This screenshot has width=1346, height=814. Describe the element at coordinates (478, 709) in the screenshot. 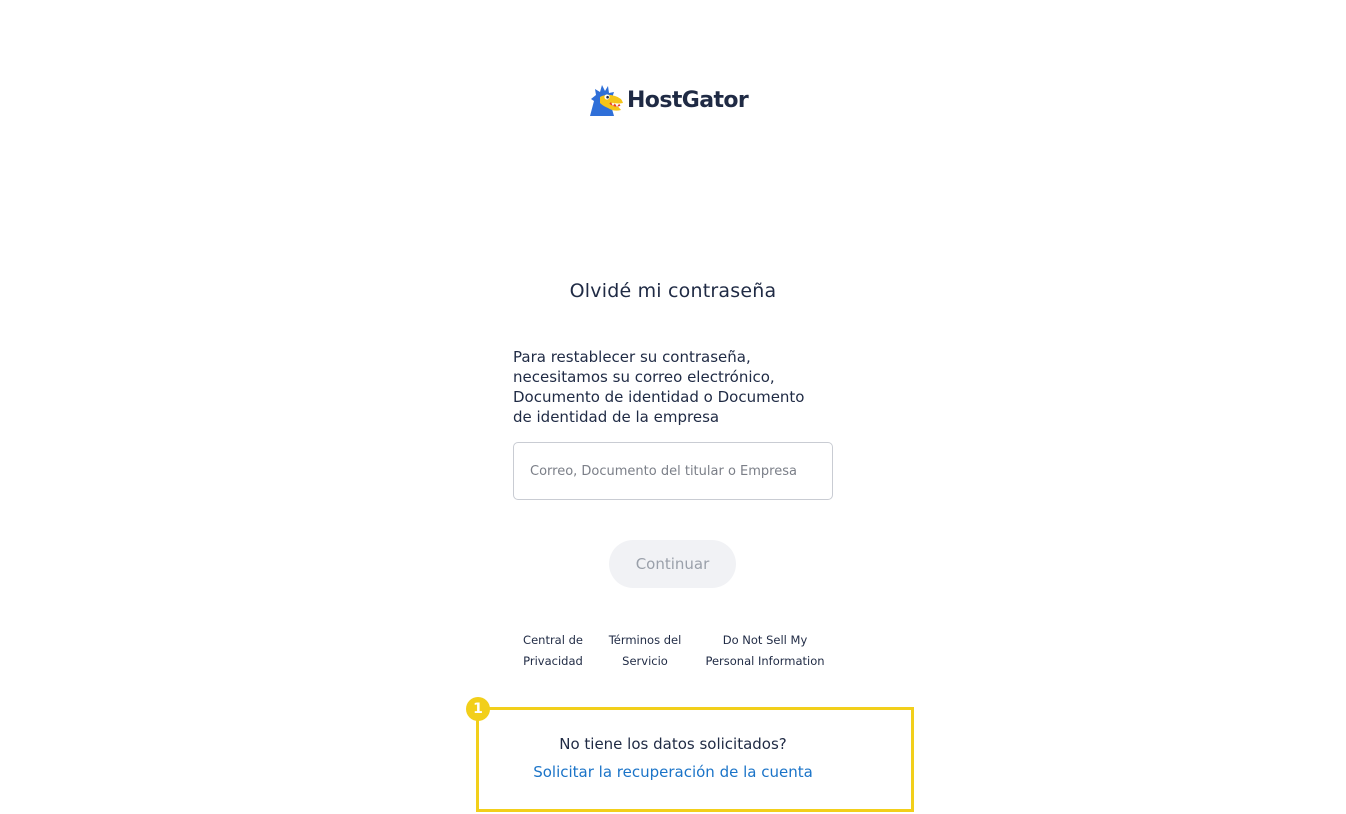

I see `step-badge: 1` at that location.